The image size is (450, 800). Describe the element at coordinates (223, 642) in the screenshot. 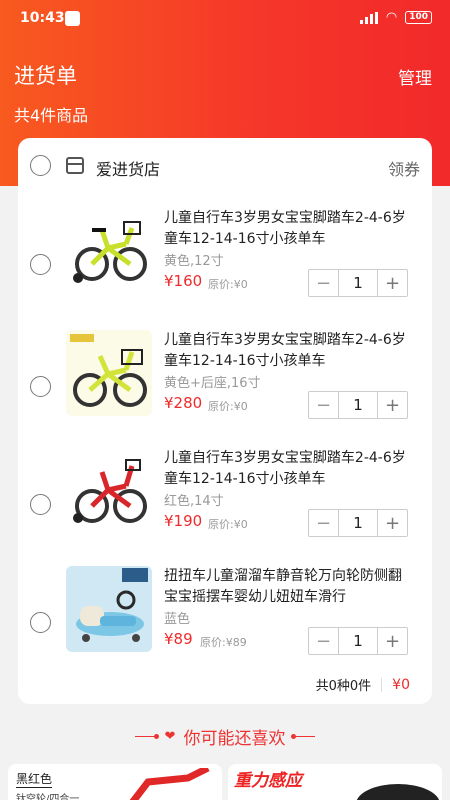

I see `original-price: 原价:¥89` at that location.